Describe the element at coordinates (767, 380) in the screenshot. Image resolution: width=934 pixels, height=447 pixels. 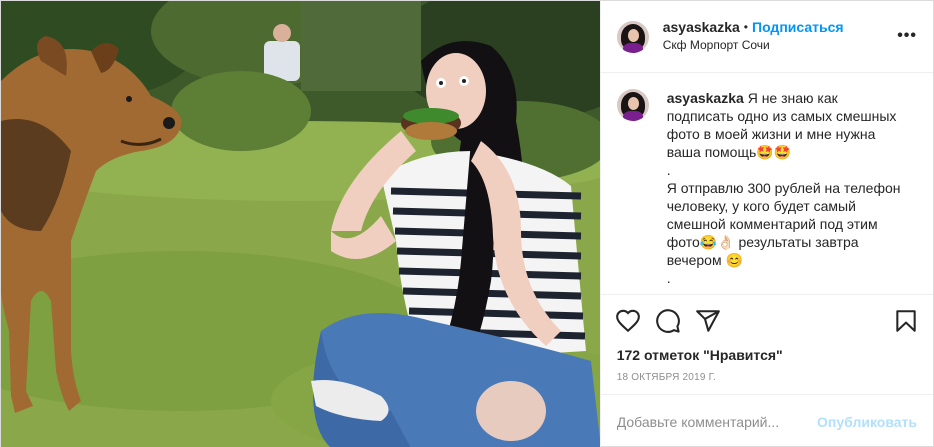
I see `post-date: 18 ОКТЯБРЯ 2019 Г.` at that location.